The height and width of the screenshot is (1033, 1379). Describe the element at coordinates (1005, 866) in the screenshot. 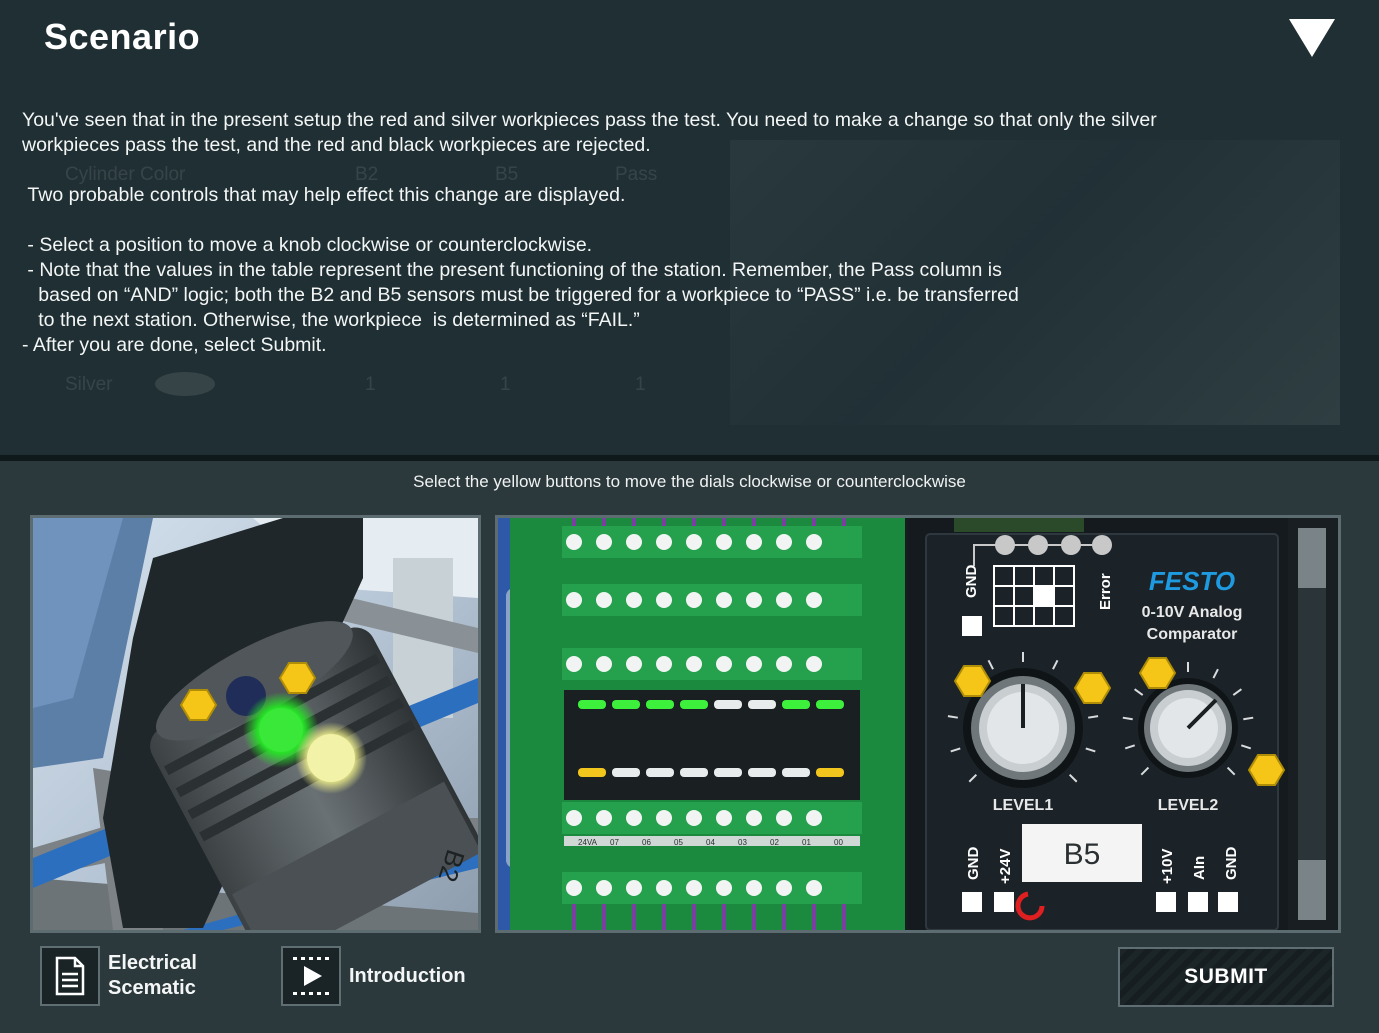

I see `pin-24v-label: +24V` at that location.